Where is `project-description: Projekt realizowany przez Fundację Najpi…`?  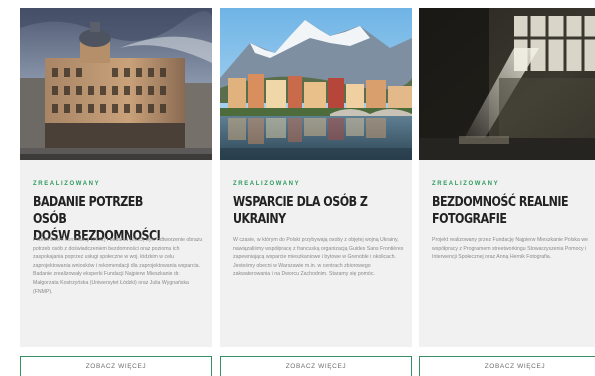
project-description: Projekt realizowany przez Fundację Najpi… is located at coordinates (510, 249).